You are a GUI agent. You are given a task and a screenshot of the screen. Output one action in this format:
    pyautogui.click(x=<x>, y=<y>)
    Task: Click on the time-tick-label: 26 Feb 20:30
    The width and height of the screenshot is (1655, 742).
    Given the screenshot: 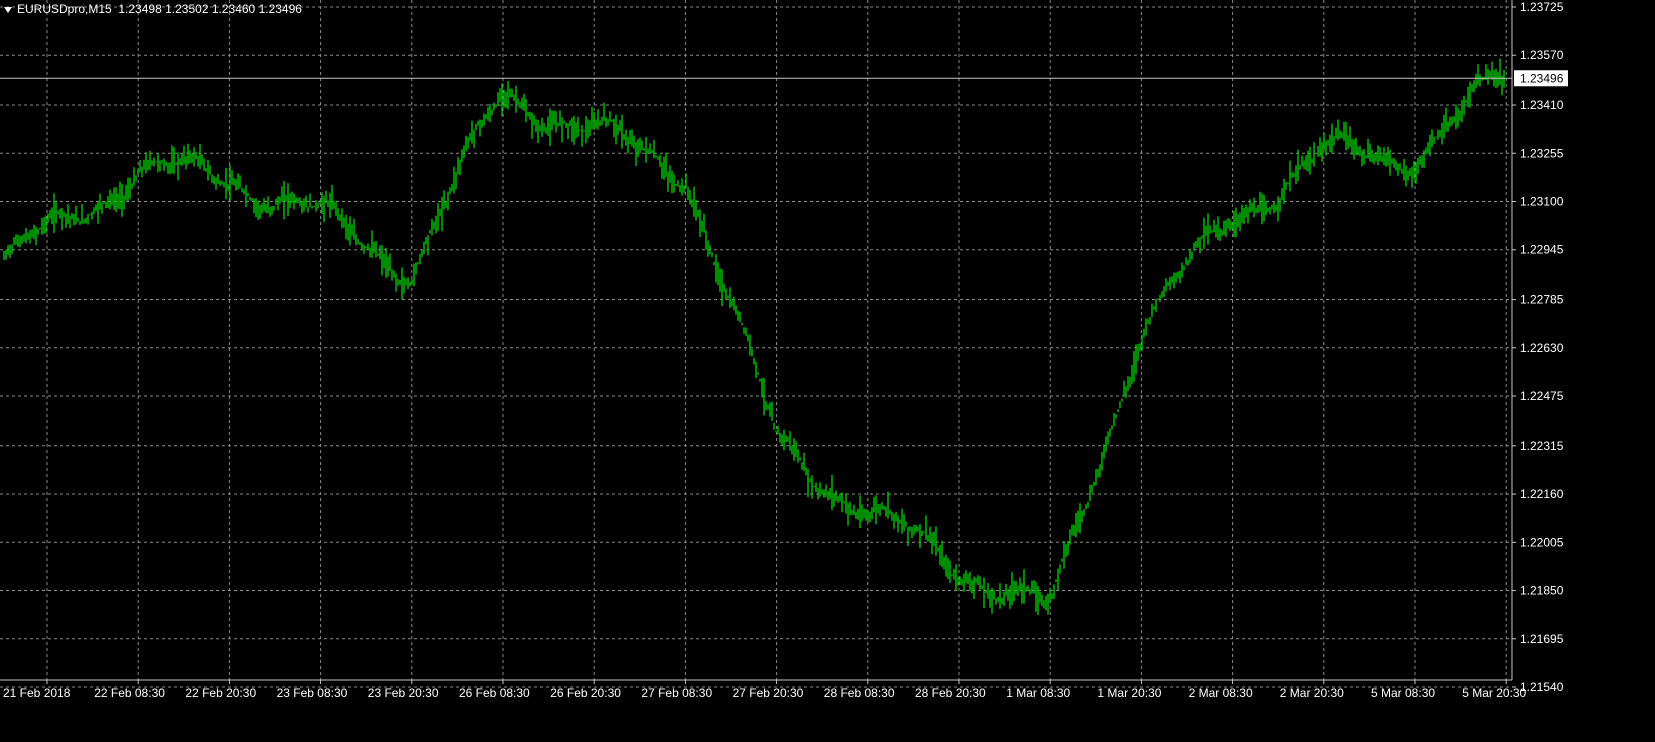 What is the action you would take?
    pyautogui.click(x=585, y=693)
    